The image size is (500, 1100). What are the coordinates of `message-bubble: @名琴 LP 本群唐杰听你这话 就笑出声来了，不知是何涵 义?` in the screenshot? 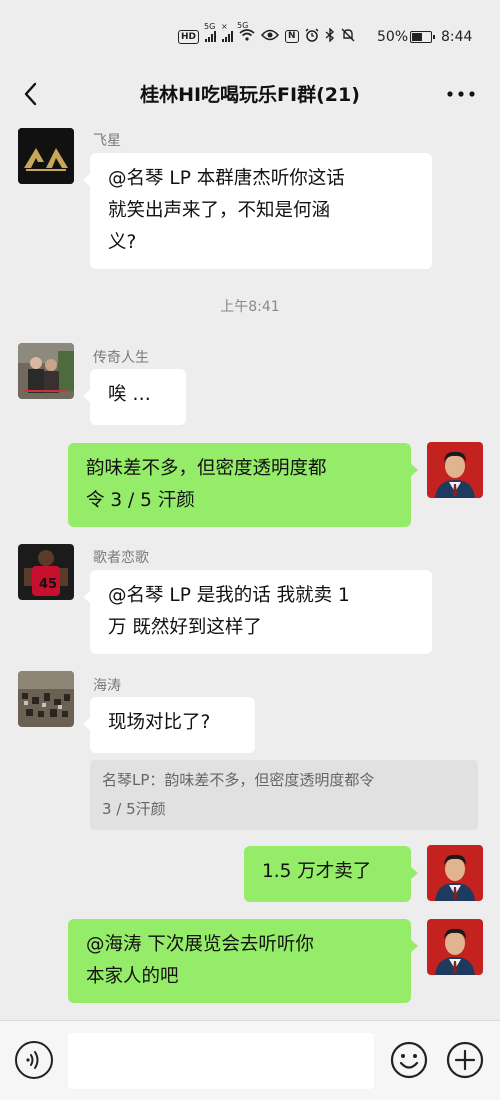 It's located at (257, 211).